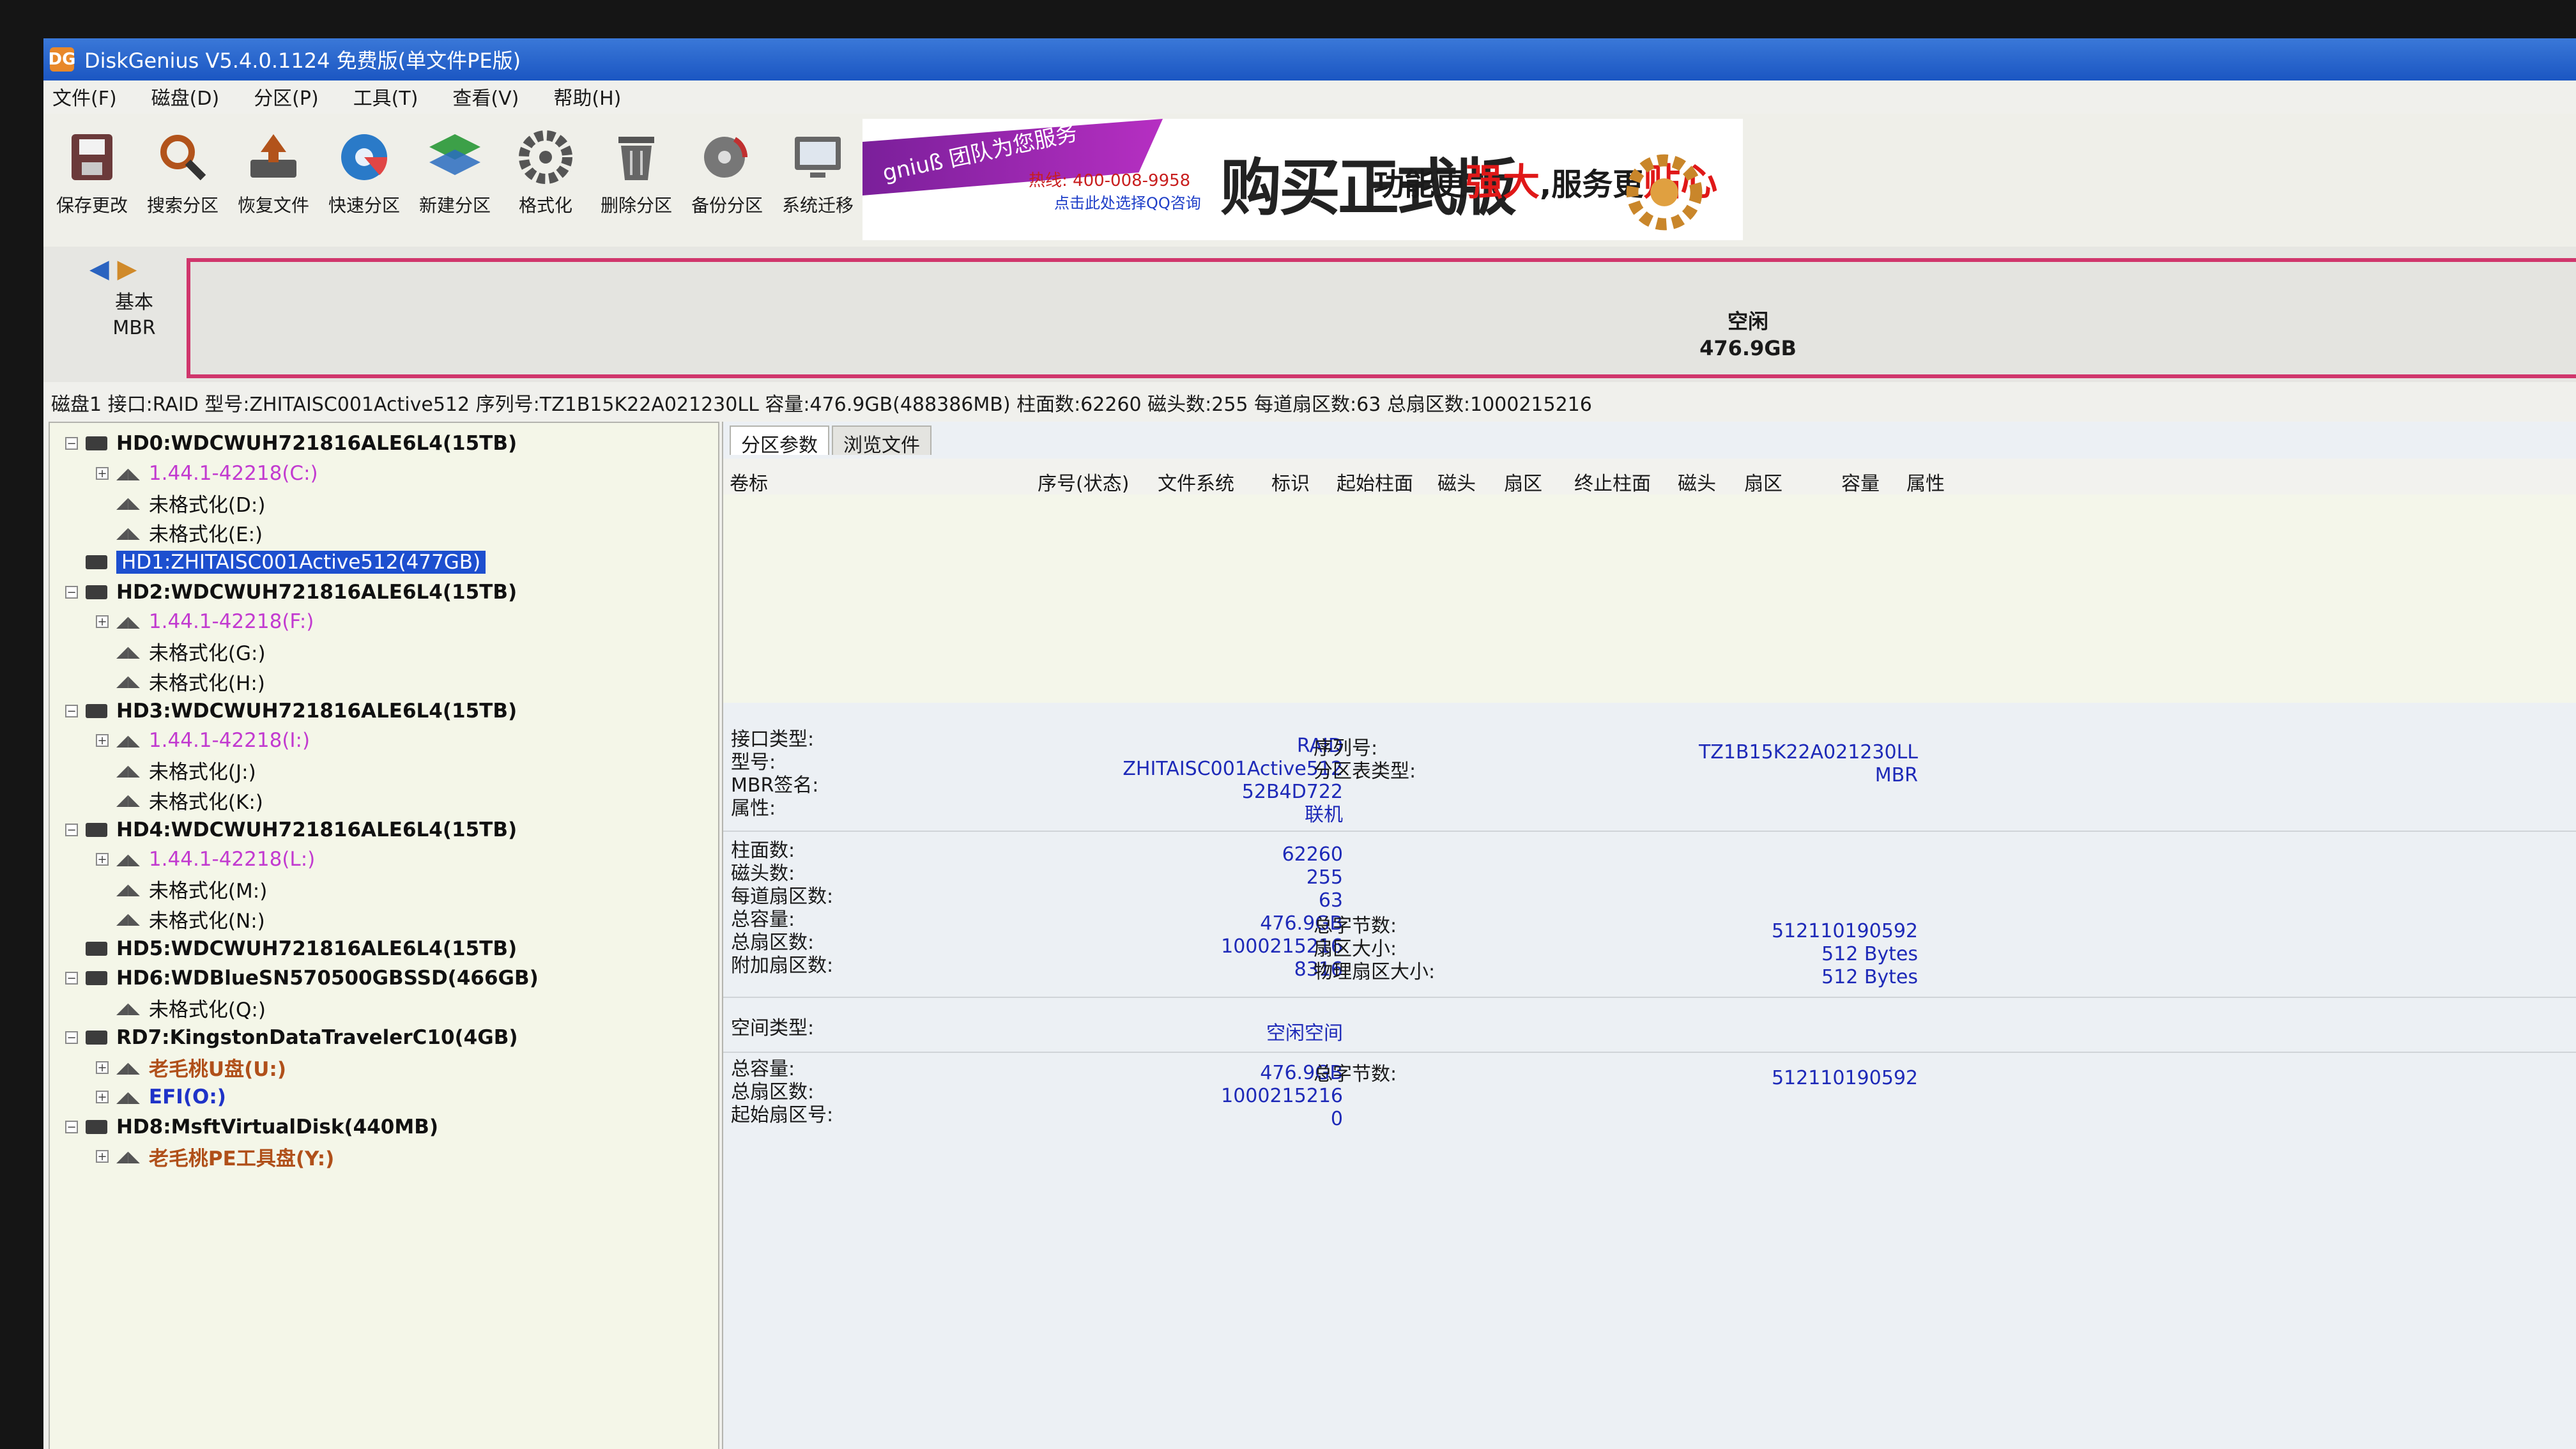 Image resolution: width=2576 pixels, height=1449 pixels. Describe the element at coordinates (485, 96) in the screenshot. I see `menu-view: 查看(V)` at that location.